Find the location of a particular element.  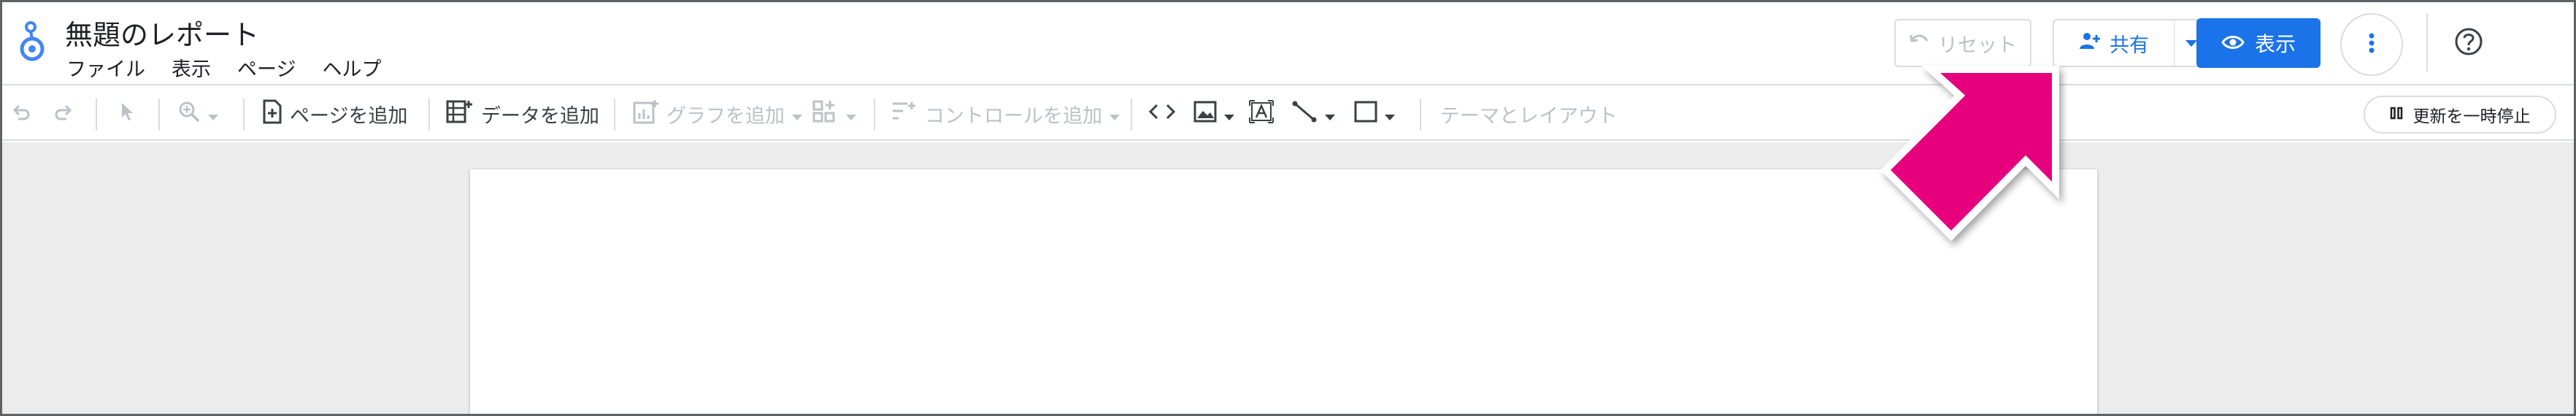

pause-updates-button: 更新を一時停止 is located at coordinates (2460, 115).